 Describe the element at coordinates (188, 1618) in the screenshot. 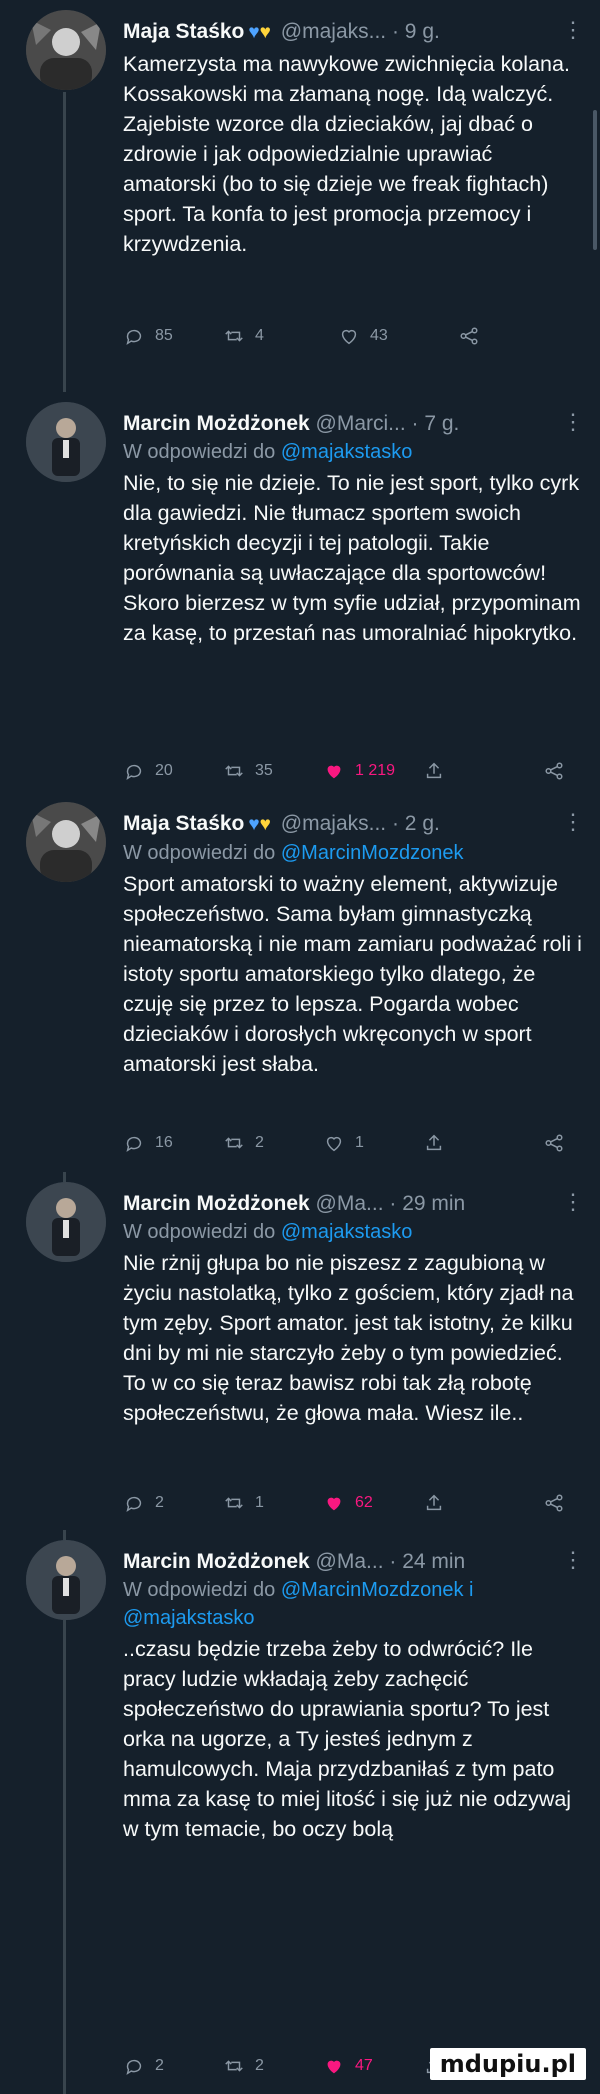

I see `reply-to-link-2: @majakstasko` at that location.